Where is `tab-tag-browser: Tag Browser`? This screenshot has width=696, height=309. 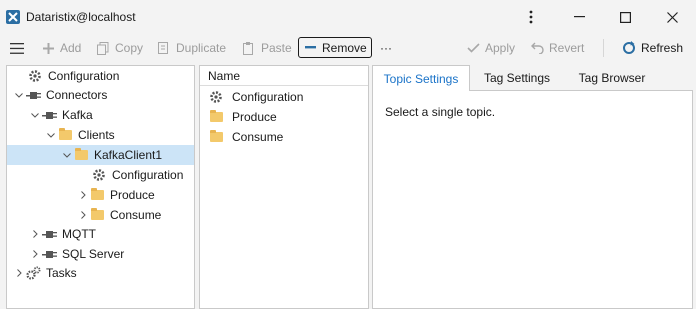 tab-tag-browser: Tag Browser is located at coordinates (612, 78).